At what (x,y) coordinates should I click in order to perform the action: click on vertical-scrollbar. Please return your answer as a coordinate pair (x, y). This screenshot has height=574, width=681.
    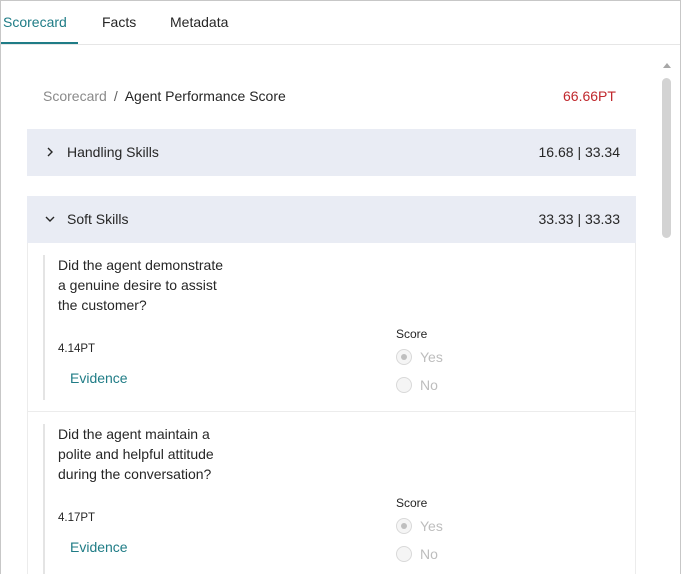
    Looking at the image, I should click on (667, 317).